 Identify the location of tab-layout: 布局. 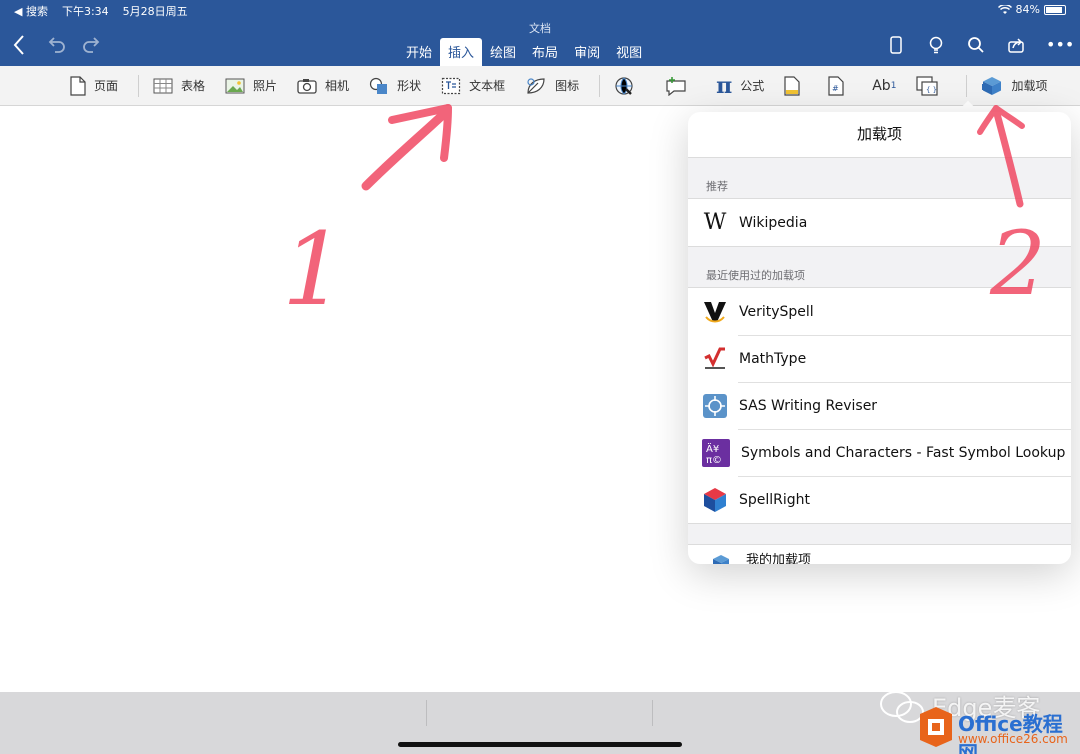
(545, 52).